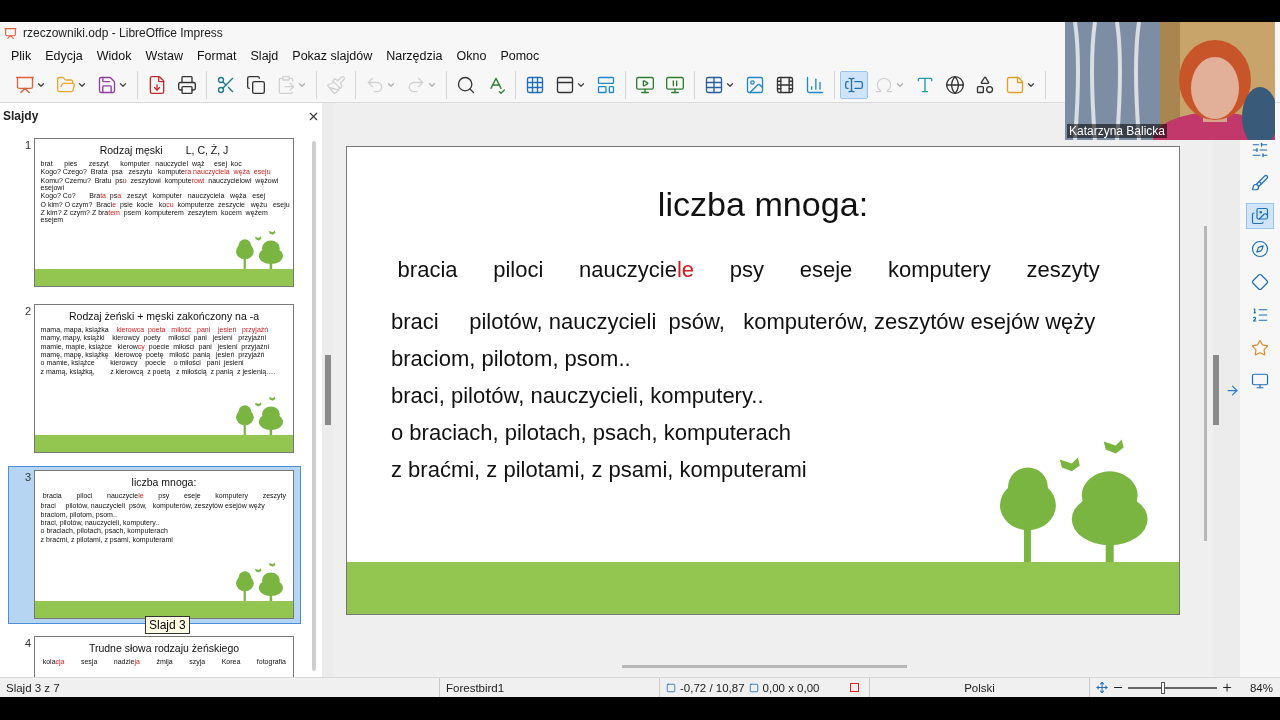 This screenshot has height=720, width=1280. What do you see at coordinates (64, 55) in the screenshot?
I see `menu-item: Edycja` at bounding box center [64, 55].